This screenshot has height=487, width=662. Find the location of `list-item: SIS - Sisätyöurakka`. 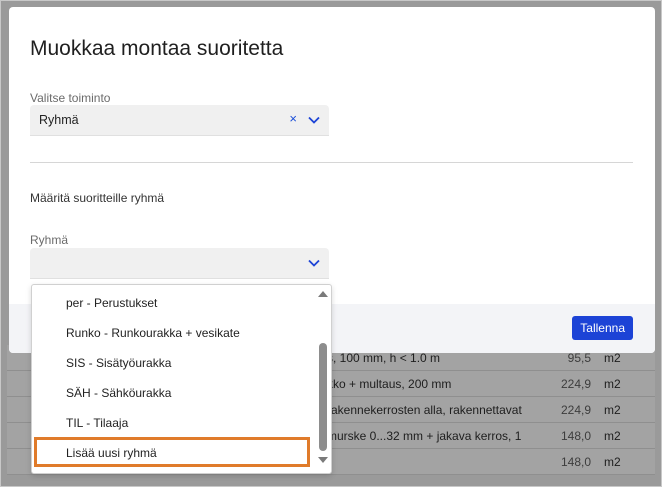

list-item: SIS - Sisätyöurakka is located at coordinates (174, 362).